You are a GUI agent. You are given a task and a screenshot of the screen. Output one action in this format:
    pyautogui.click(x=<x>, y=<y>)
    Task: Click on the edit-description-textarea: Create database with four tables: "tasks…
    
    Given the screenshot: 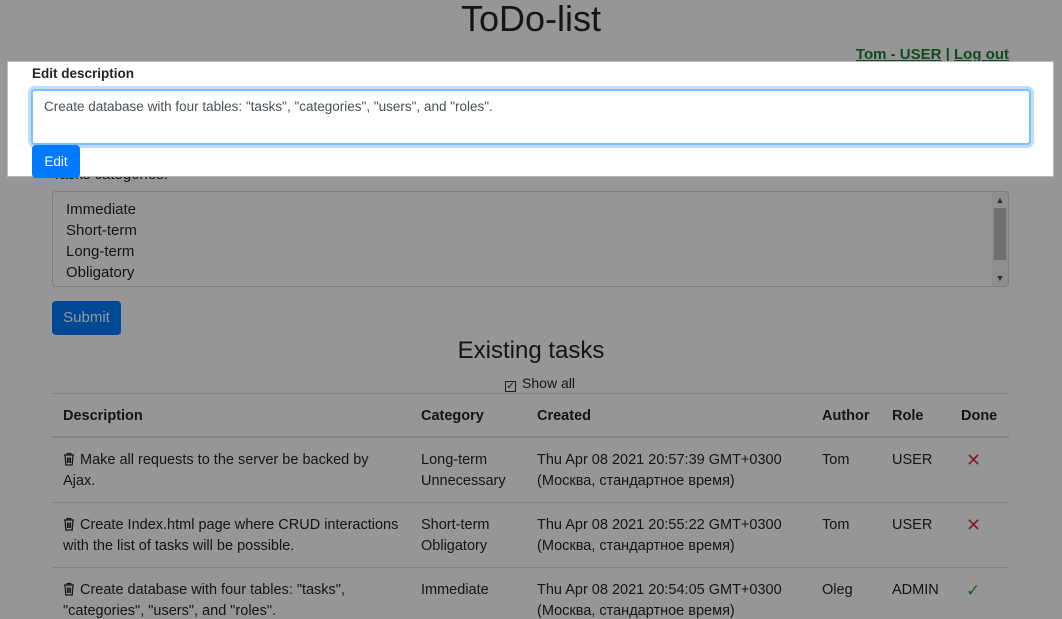 What is the action you would take?
    pyautogui.click(x=531, y=117)
    